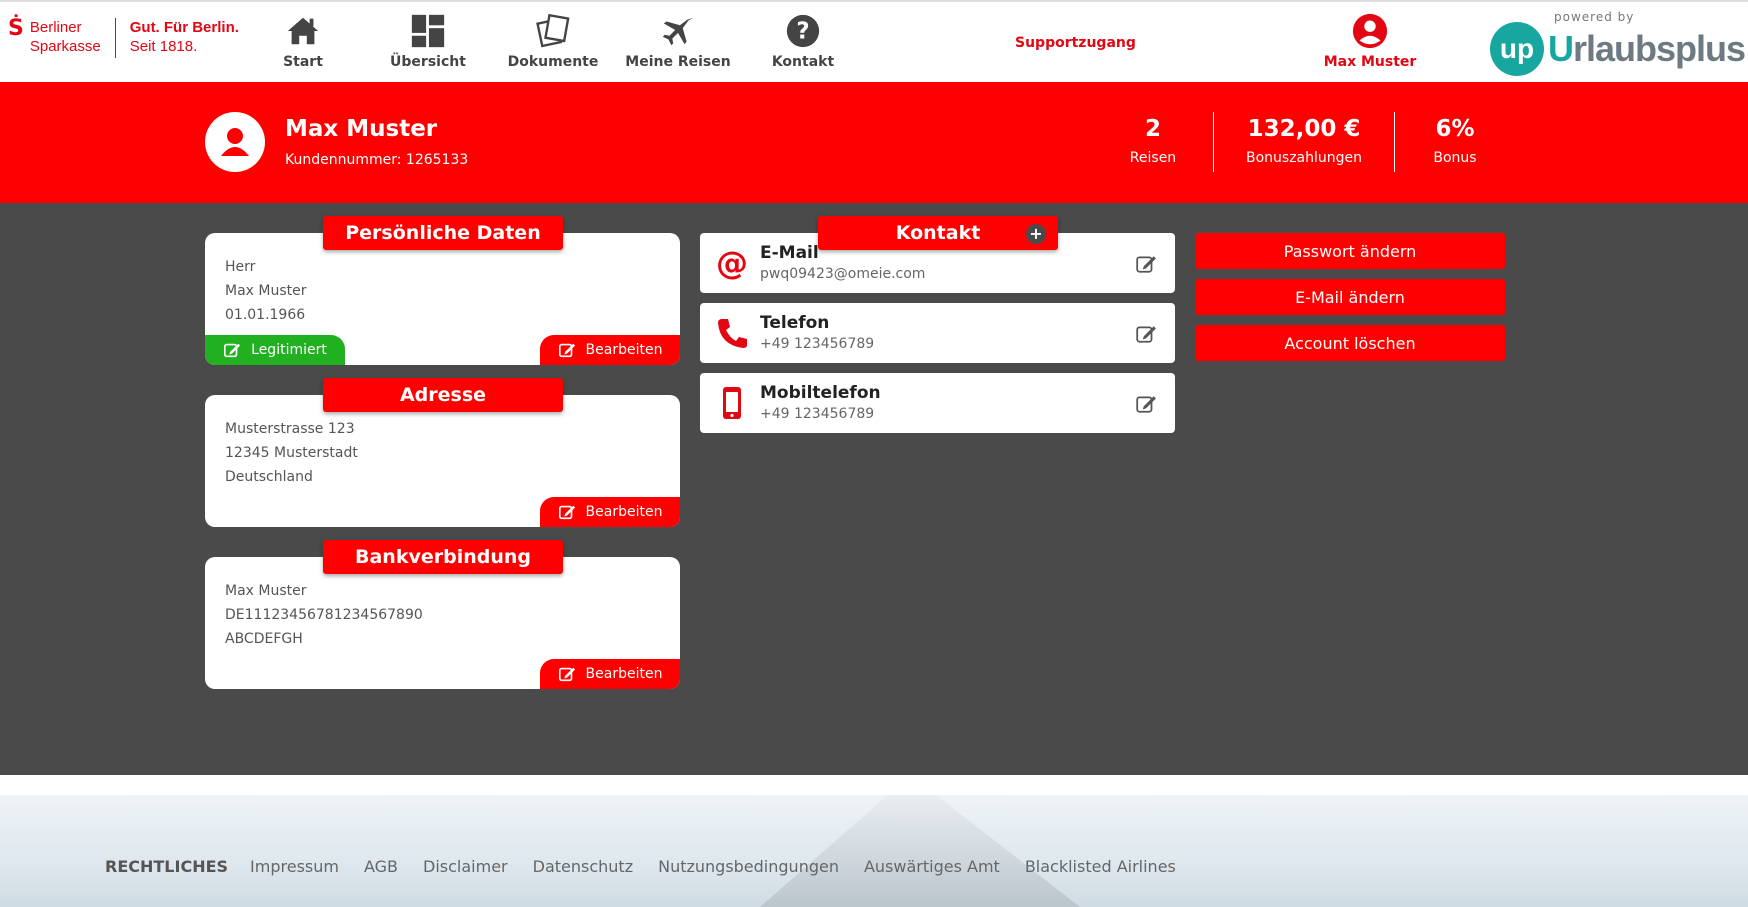 Image resolution: width=1748 pixels, height=907 pixels. Describe the element at coordinates (748, 866) in the screenshot. I see `footer-link-nutzungsbedingungen: Nutzungsbedingungen` at that location.